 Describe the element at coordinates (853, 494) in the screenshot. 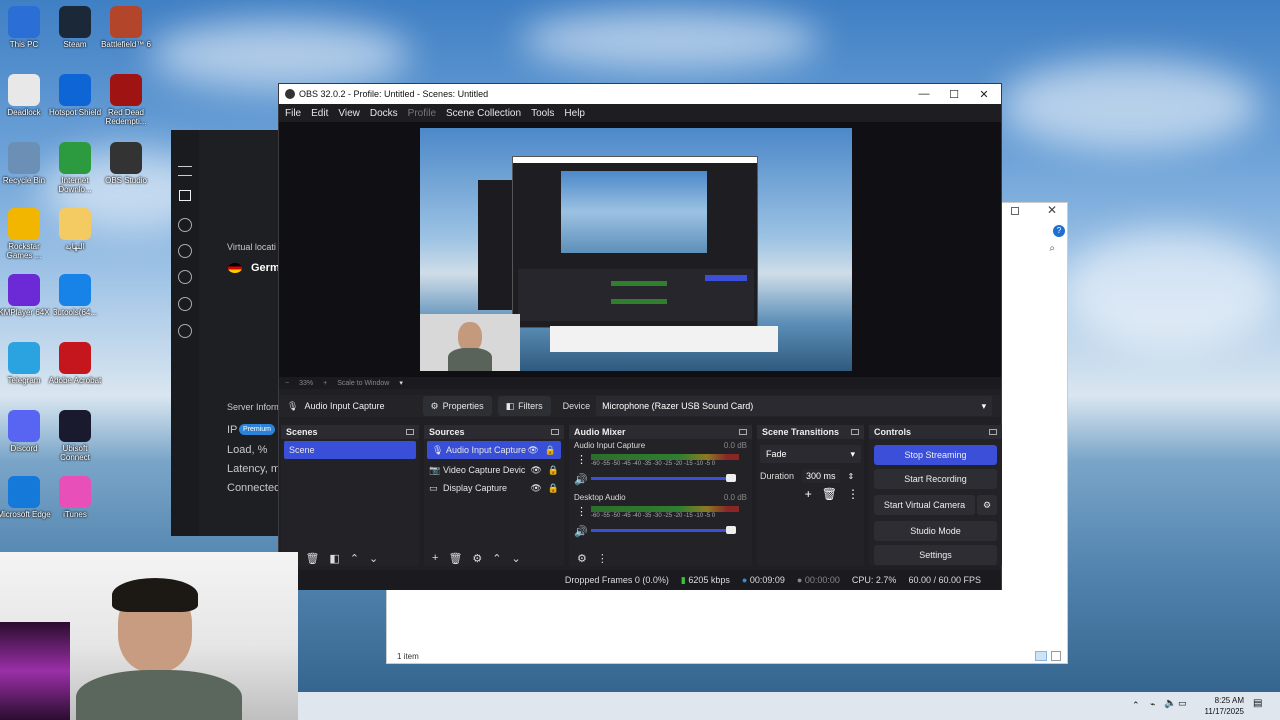

I see `transition-menu-icon: ⋮` at that location.